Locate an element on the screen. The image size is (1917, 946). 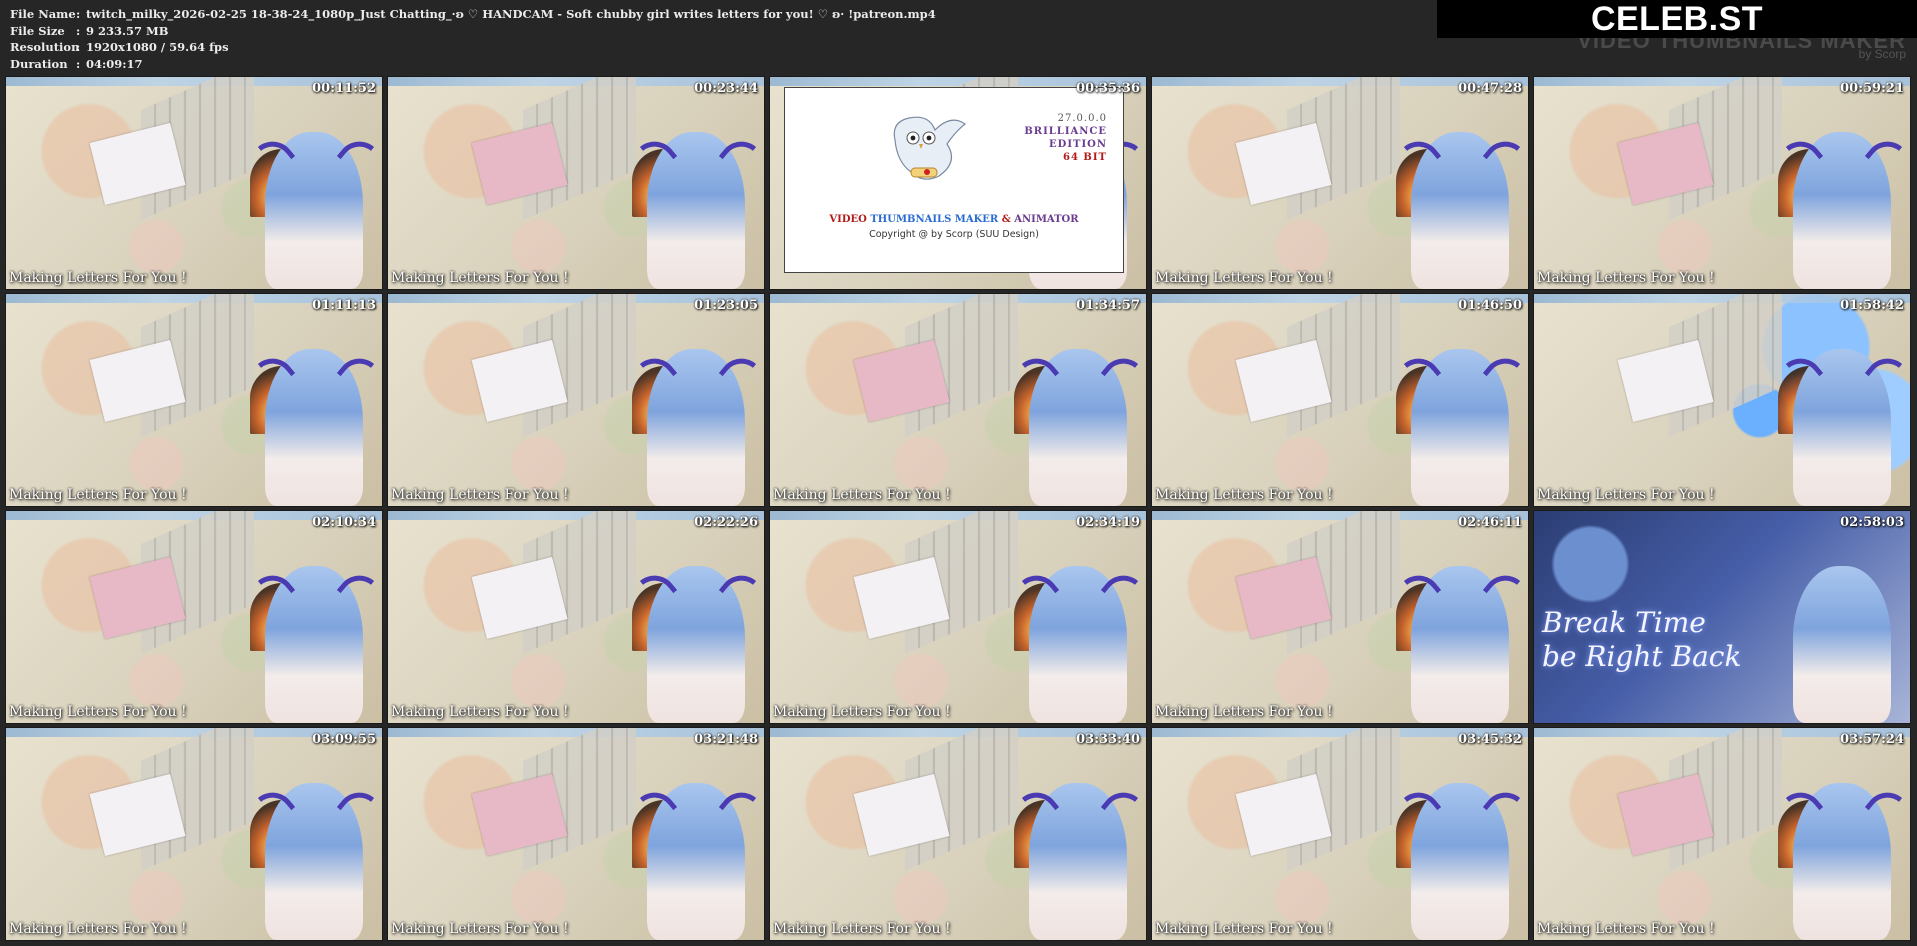
break-time-line: Break Time is located at coordinates (1624, 622).